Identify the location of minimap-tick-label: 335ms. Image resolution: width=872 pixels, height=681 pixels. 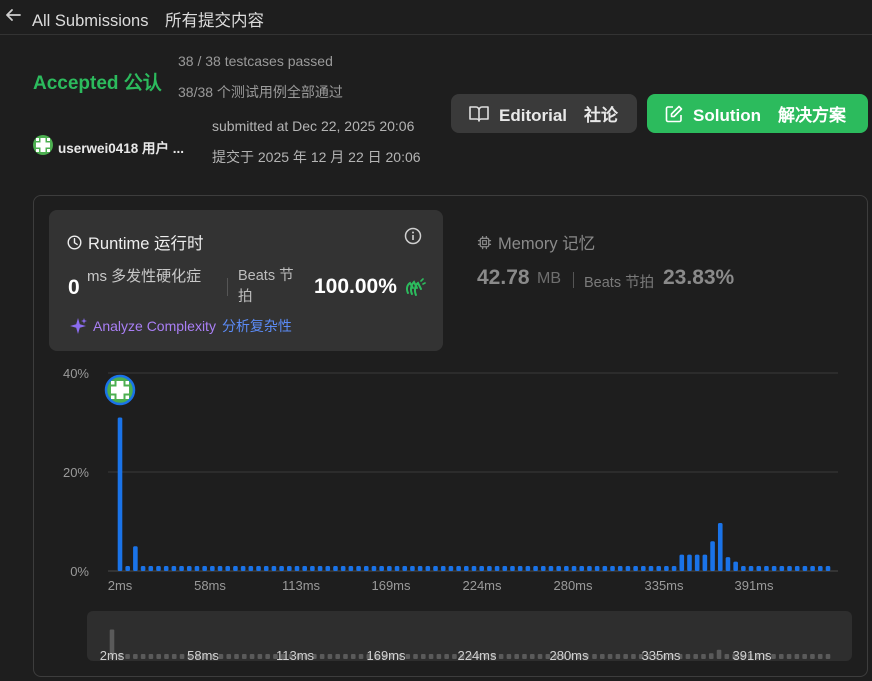
(661, 655).